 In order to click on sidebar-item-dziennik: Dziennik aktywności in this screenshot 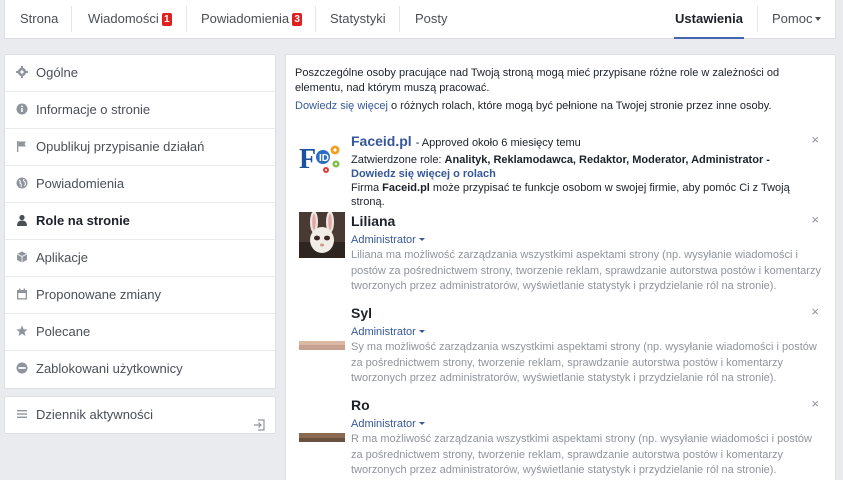, I will do `click(140, 415)`.